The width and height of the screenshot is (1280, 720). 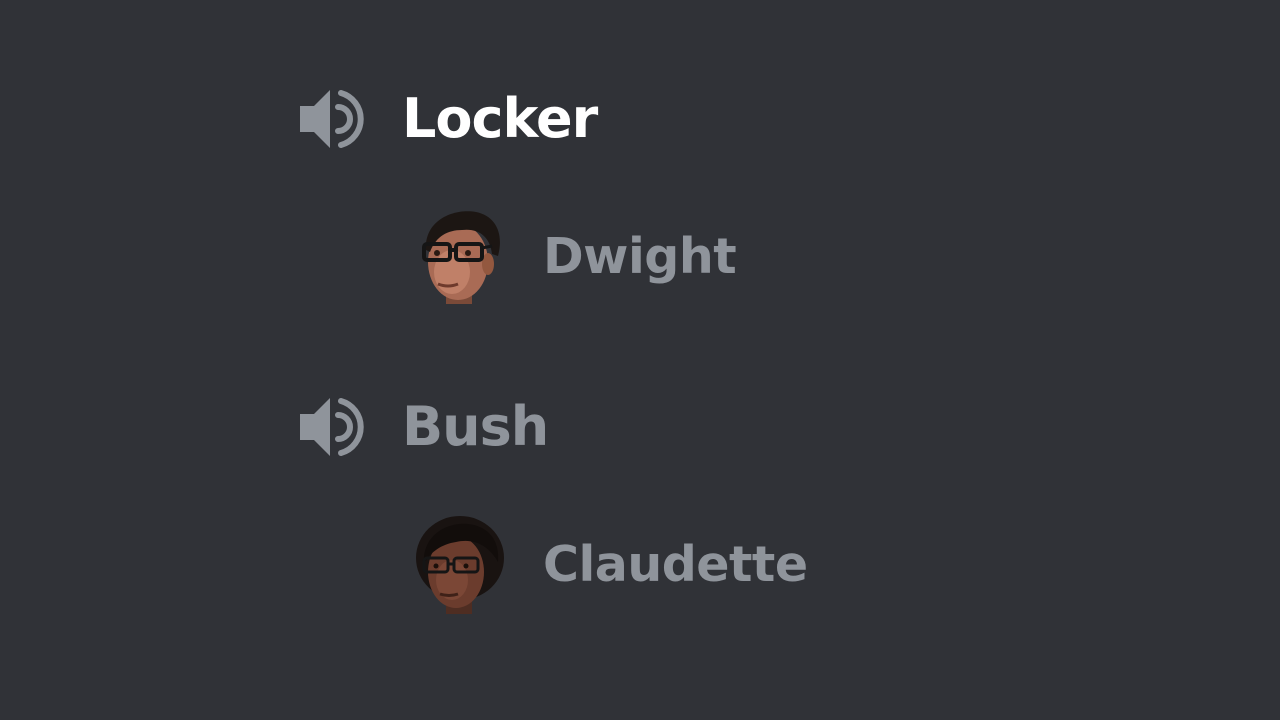 I want to click on channel-member-claudette: Claudette, so click(x=610, y=564).